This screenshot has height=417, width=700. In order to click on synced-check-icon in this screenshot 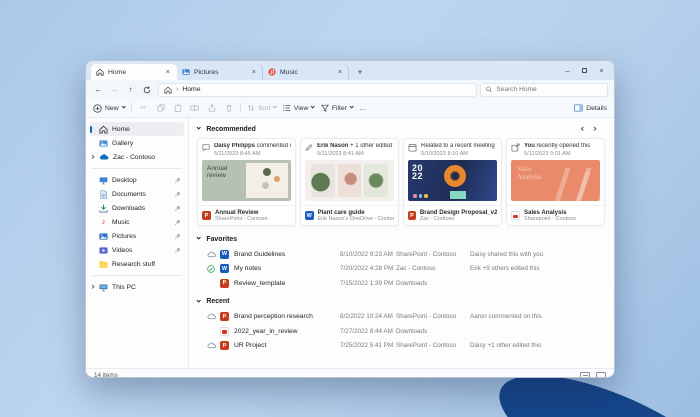, I will do `click(213, 269)`.